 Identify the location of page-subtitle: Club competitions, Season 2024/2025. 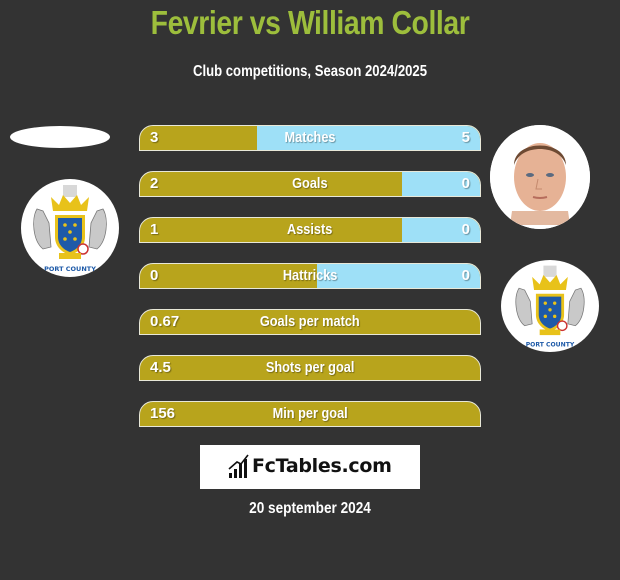
(310, 71).